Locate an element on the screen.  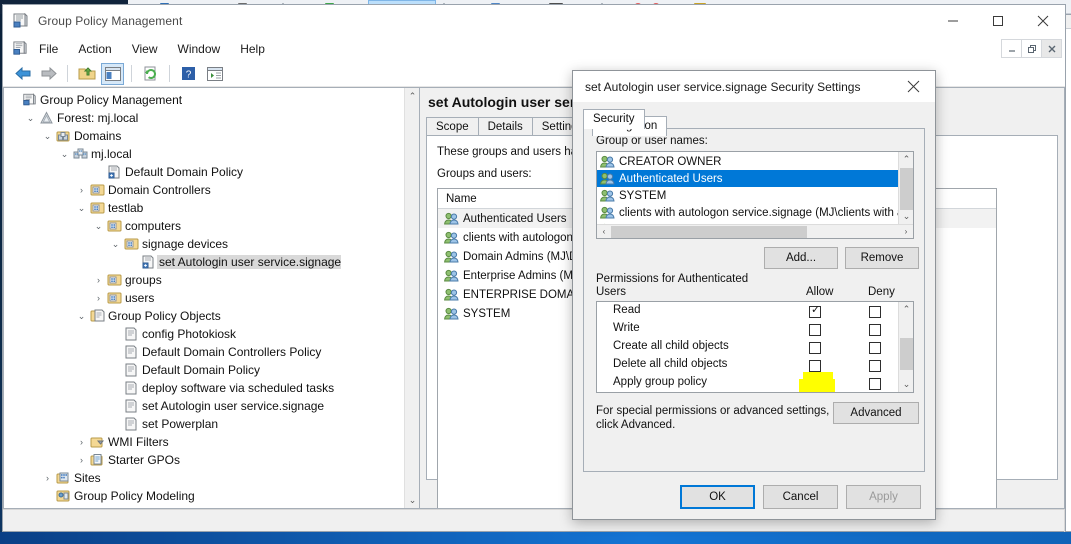
tree-node: › groups is located at coordinates (211, 280).